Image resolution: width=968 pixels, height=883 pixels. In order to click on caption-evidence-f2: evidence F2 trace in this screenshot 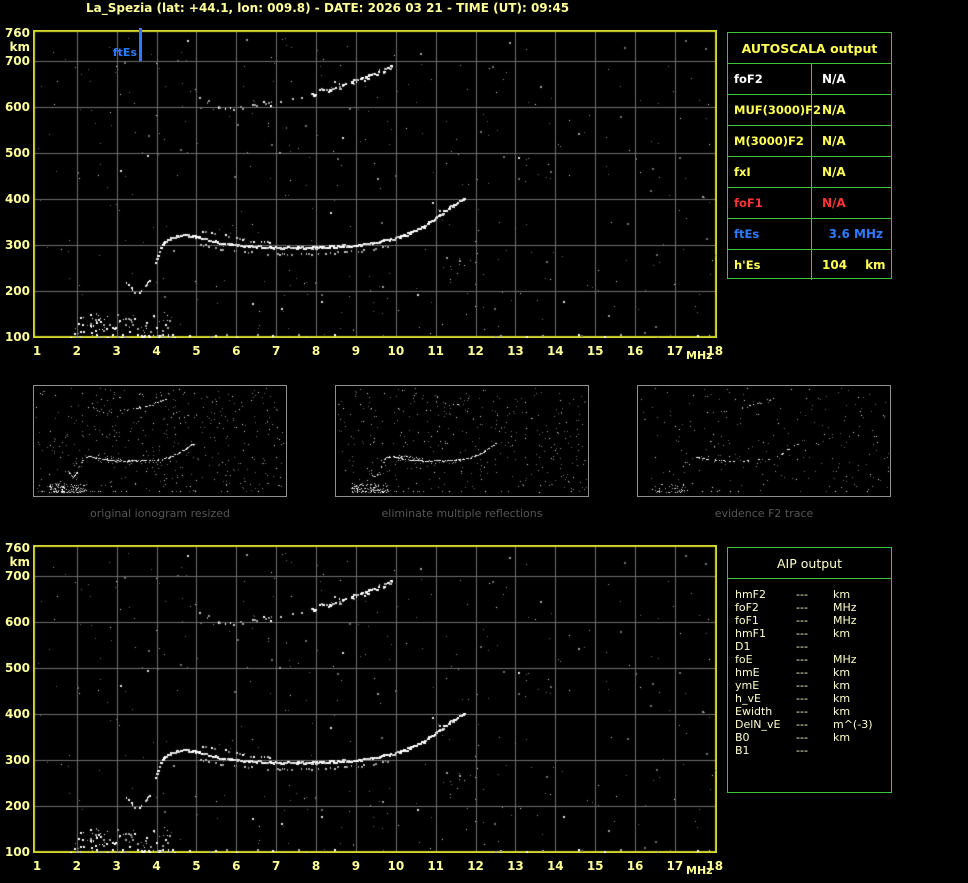, I will do `click(764, 513)`.